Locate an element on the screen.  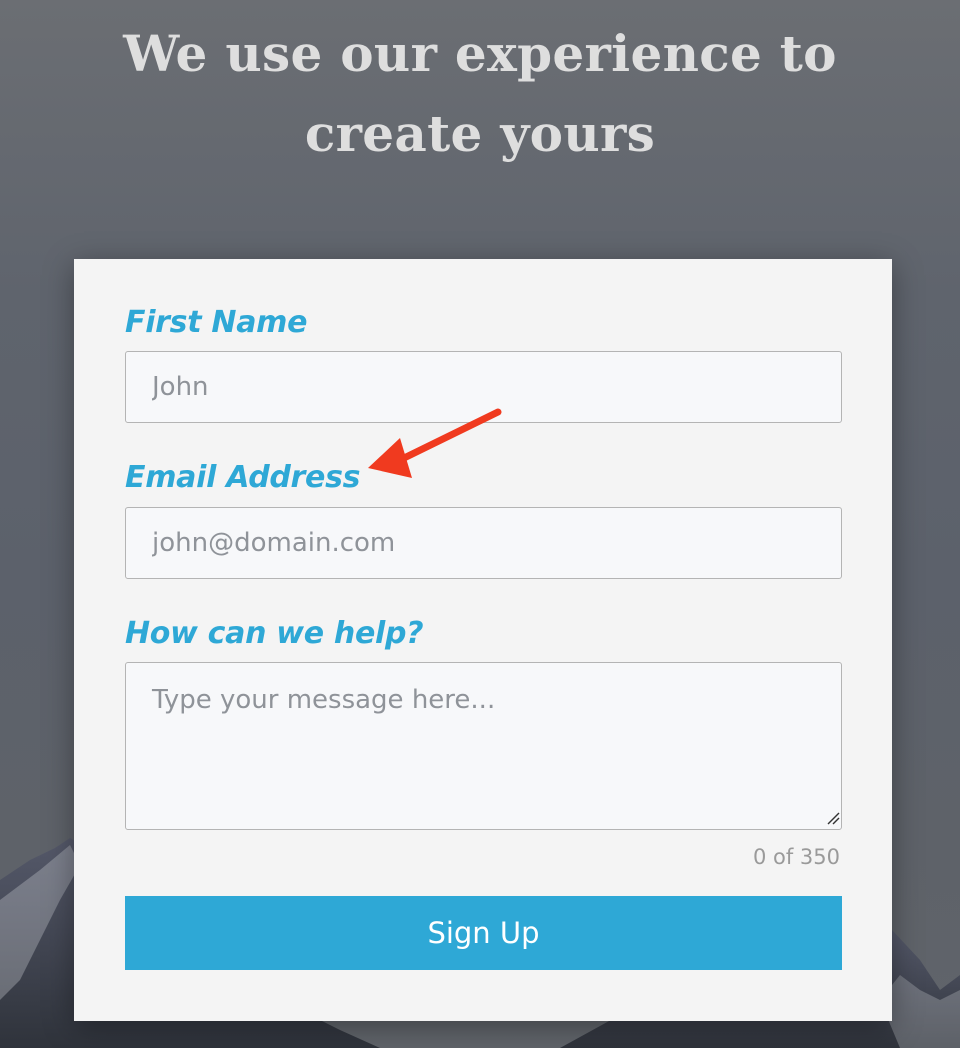
character-counter: 0 of 350 is located at coordinates (796, 857).